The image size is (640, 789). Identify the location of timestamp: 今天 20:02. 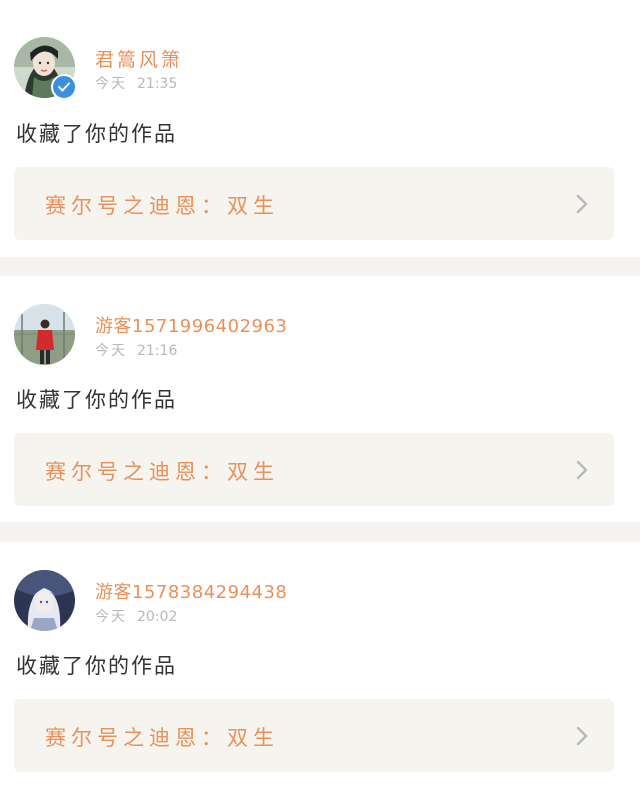
(136, 616).